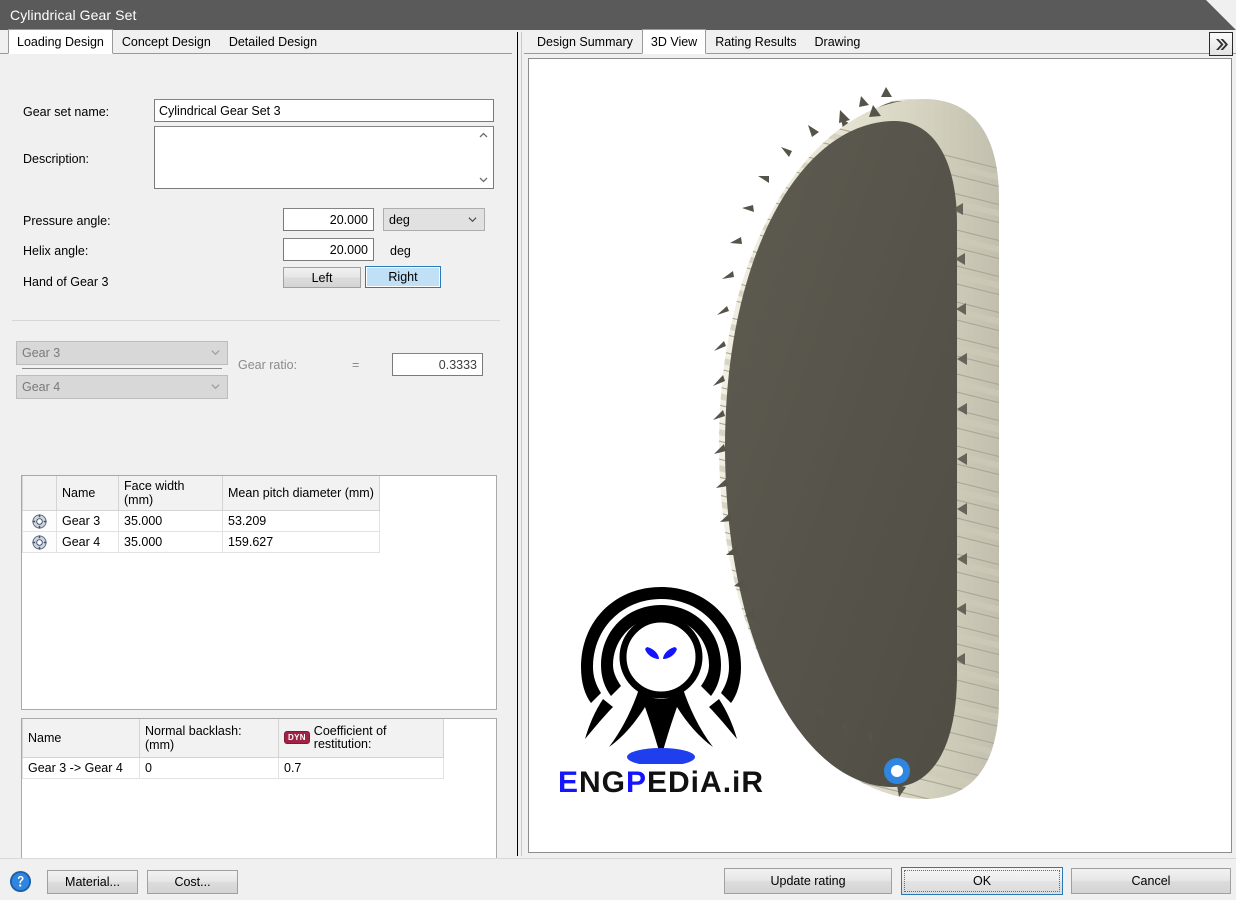 This screenshot has height=900, width=1236. Describe the element at coordinates (399, 219) in the screenshot. I see `pressure-angle-unit-value: deg` at that location.